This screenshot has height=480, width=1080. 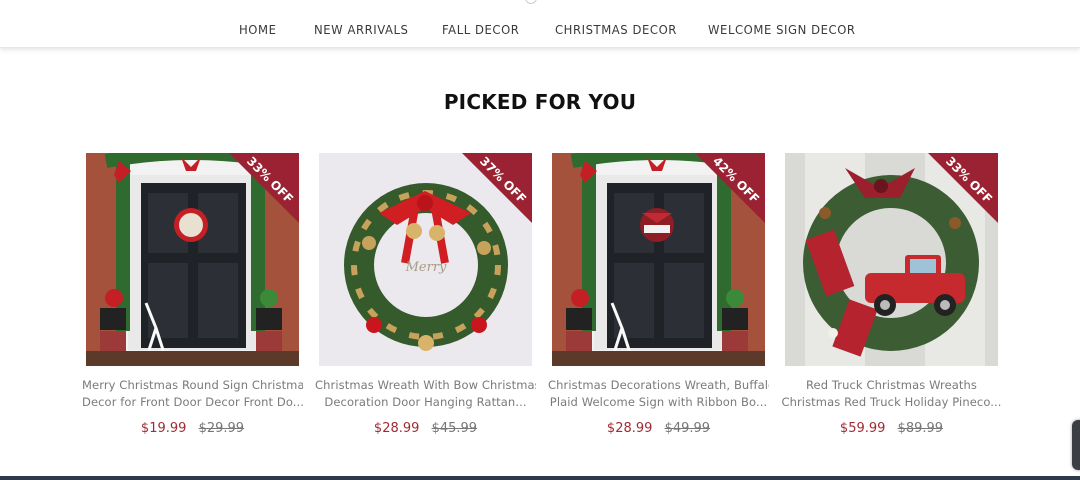 What do you see at coordinates (454, 428) in the screenshot?
I see `compare-price: $45.99` at bounding box center [454, 428].